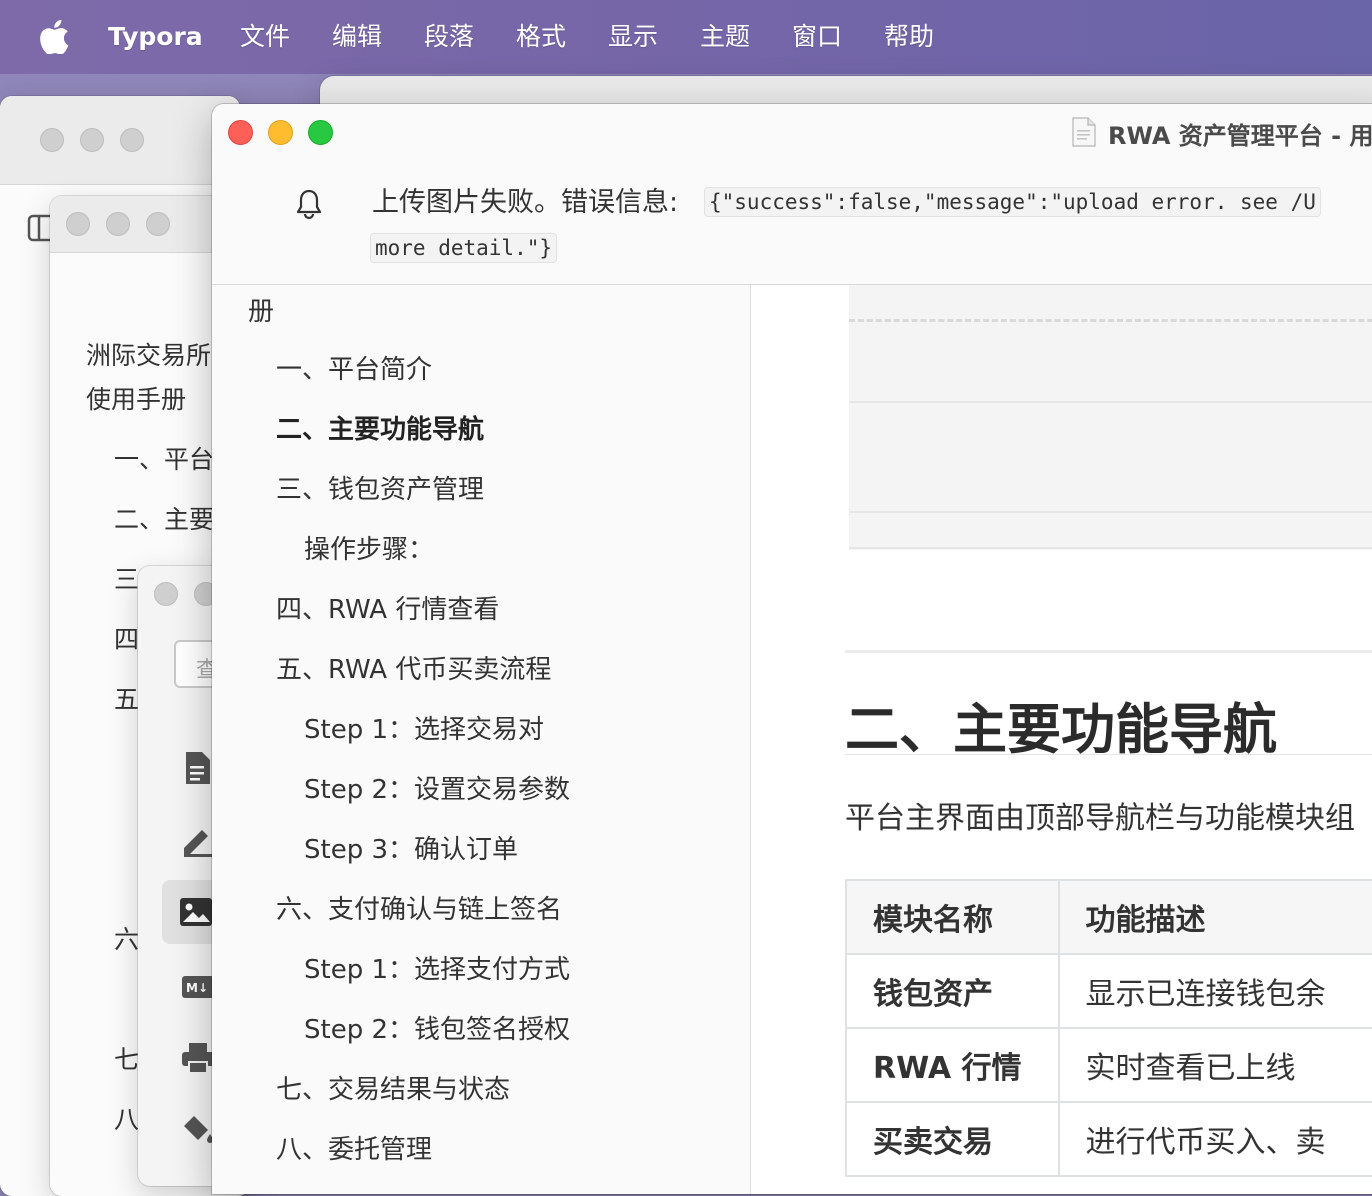 This screenshot has width=1372, height=1196. Describe the element at coordinates (164, 518) in the screenshot. I see `outline-item: 二、主要` at that location.